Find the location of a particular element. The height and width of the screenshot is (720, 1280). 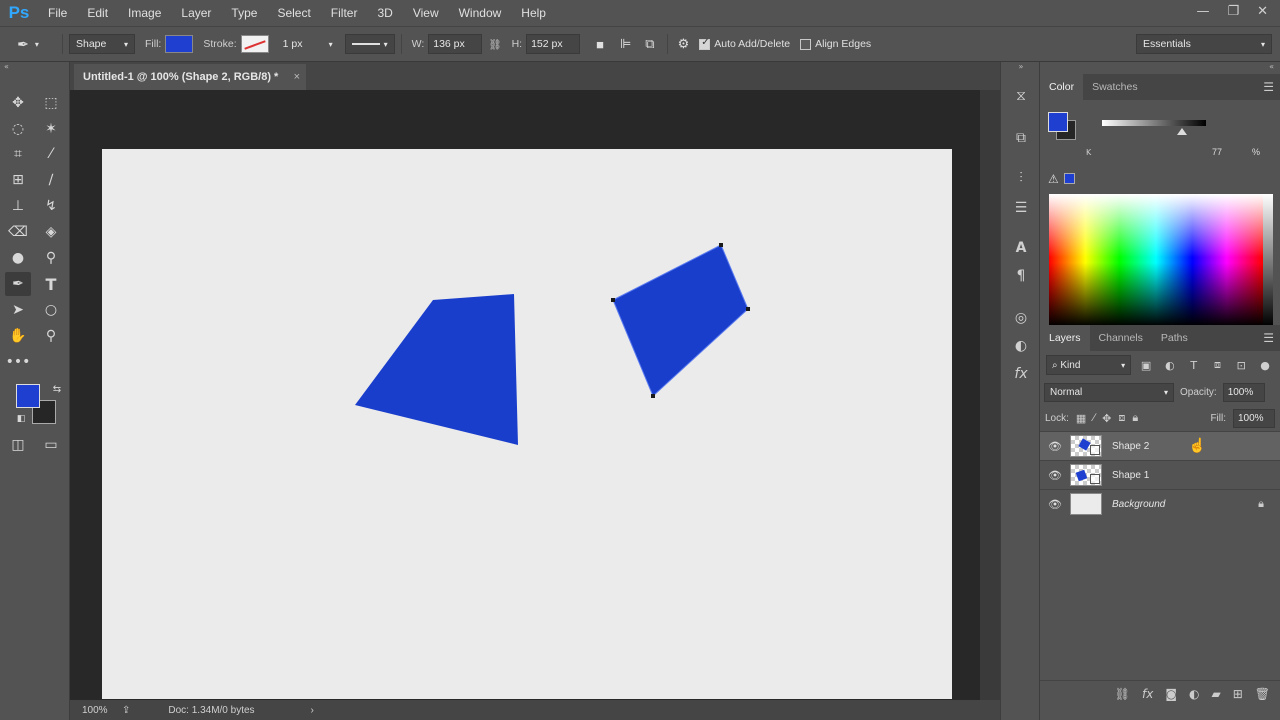

restore-icon: ❐ is located at coordinates (1233, 11).